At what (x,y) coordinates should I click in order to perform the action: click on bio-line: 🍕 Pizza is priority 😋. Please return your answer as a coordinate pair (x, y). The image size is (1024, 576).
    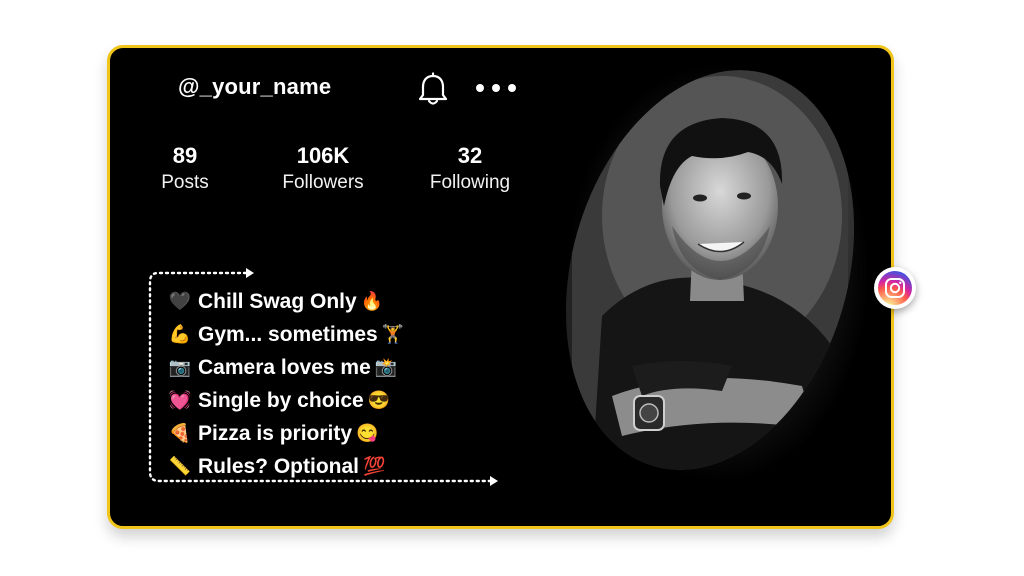
    Looking at the image, I should click on (286, 433).